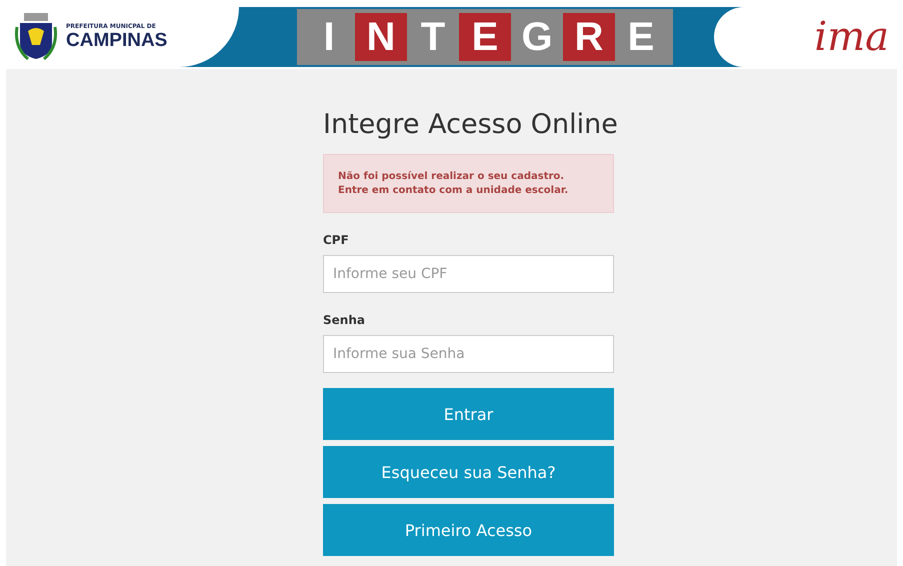 Image resolution: width=903 pixels, height=566 pixels. What do you see at coordinates (452, 177) in the screenshot?
I see `alert-message: Não foi possível realizar o seu cadastro.` at bounding box center [452, 177].